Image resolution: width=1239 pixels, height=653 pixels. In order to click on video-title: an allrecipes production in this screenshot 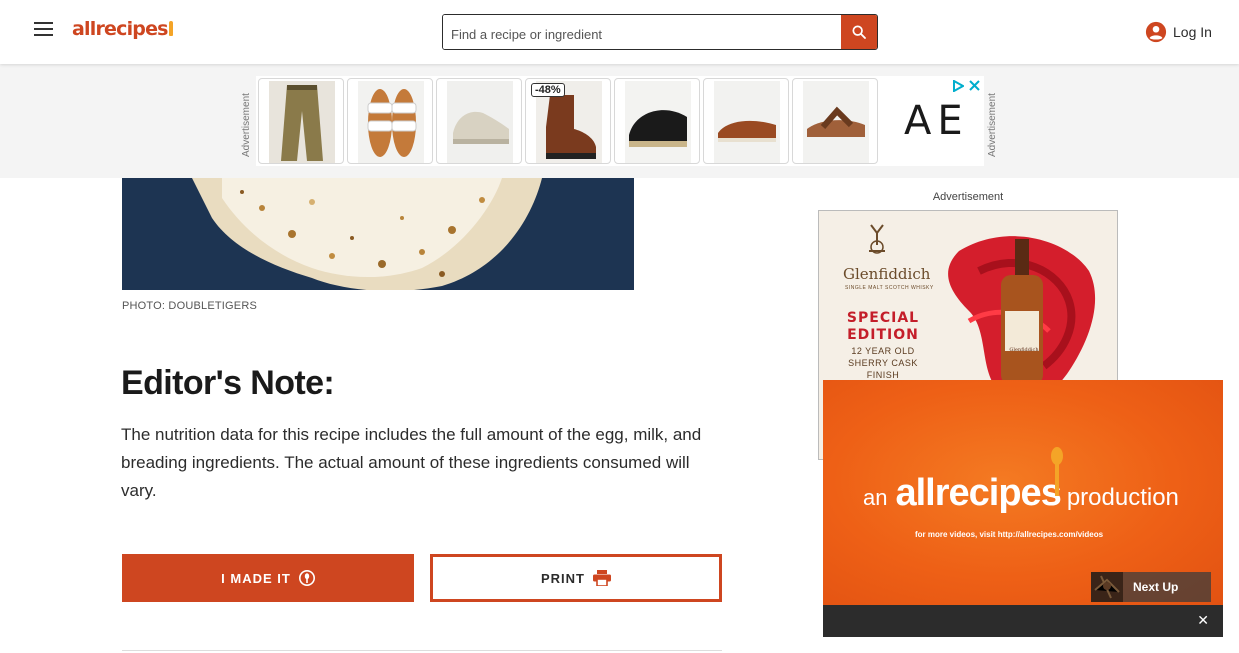, I will do `click(1021, 493)`.